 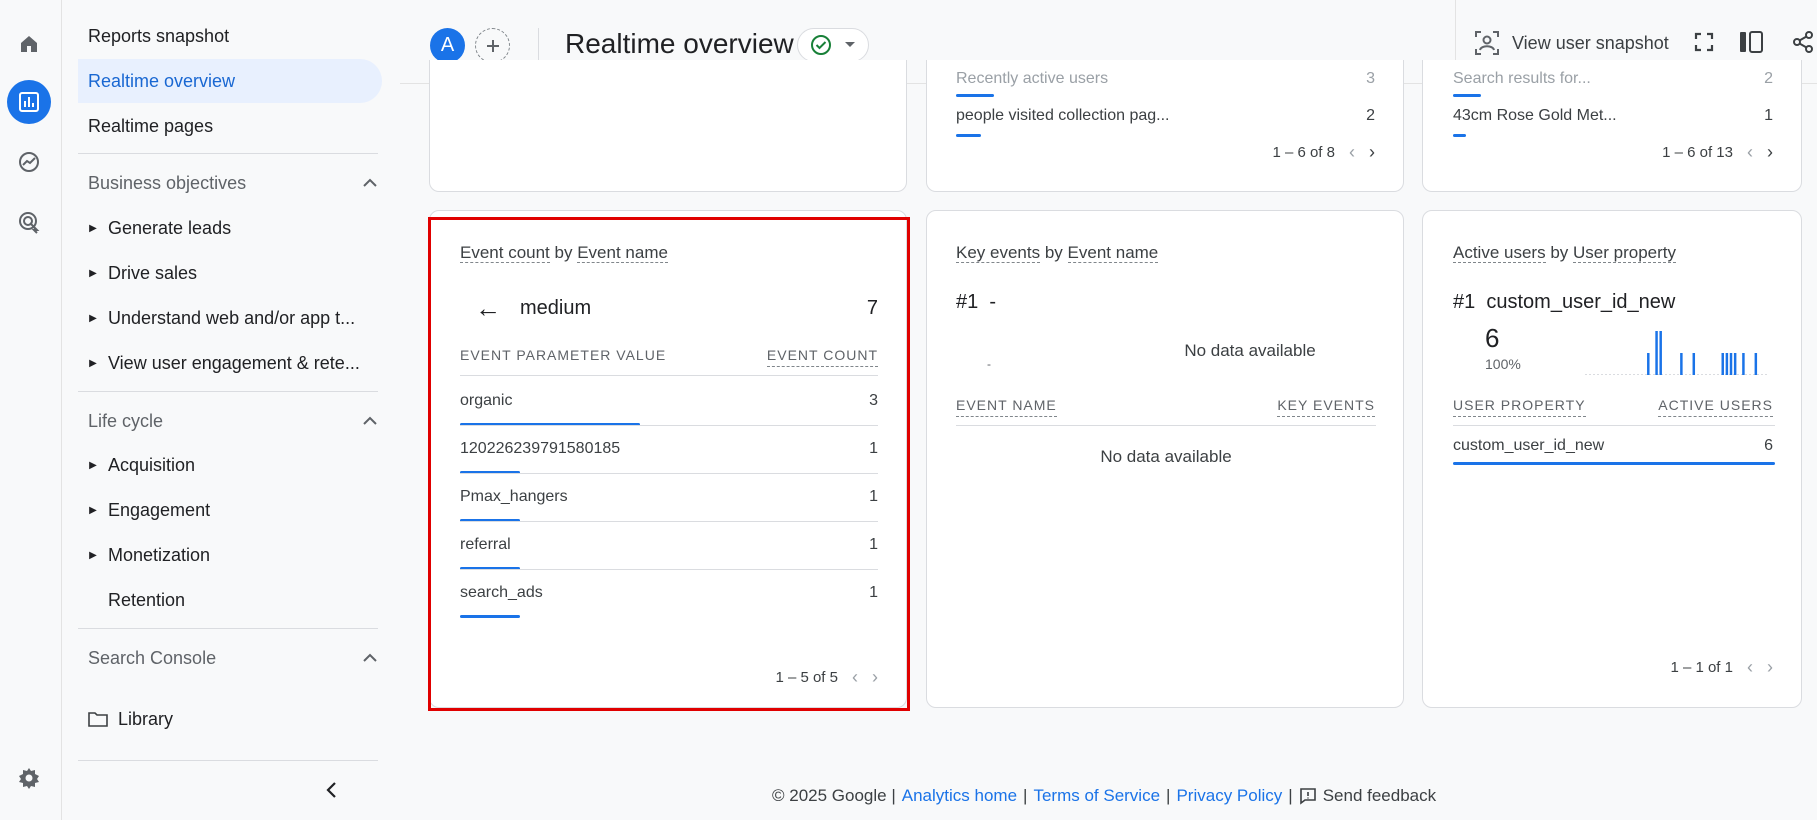 What do you see at coordinates (976, 302) in the screenshot?
I see `rank-label: #1 -` at bounding box center [976, 302].